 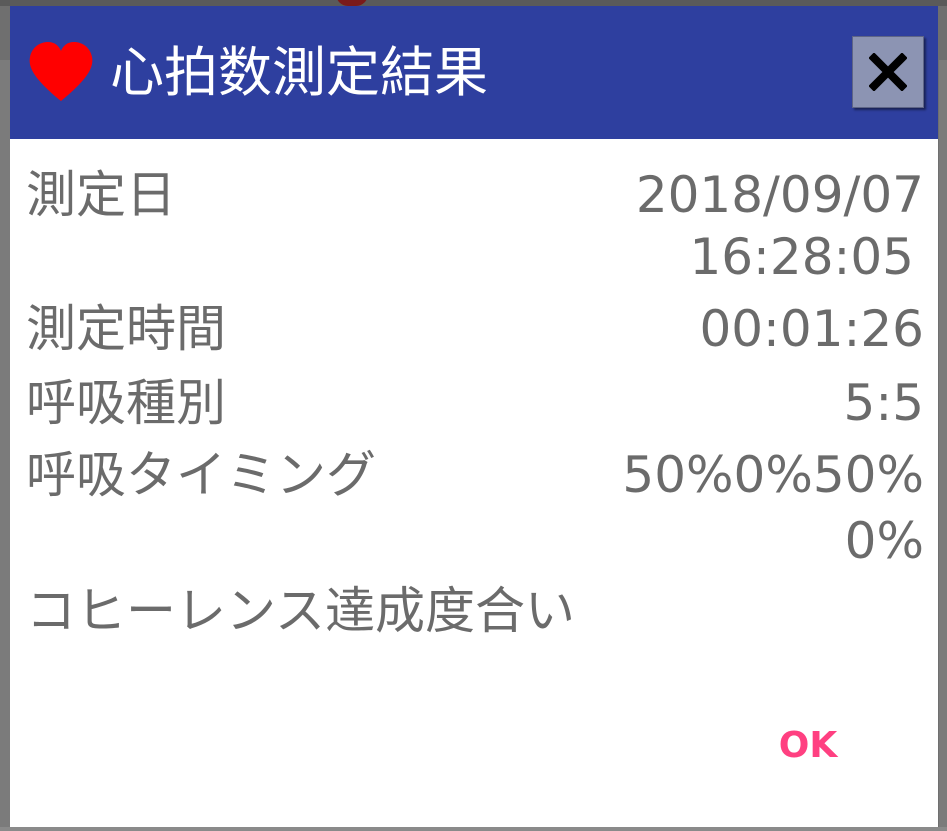 What do you see at coordinates (126, 403) in the screenshot?
I see `breath-type-label: 呼吸種別` at bounding box center [126, 403].